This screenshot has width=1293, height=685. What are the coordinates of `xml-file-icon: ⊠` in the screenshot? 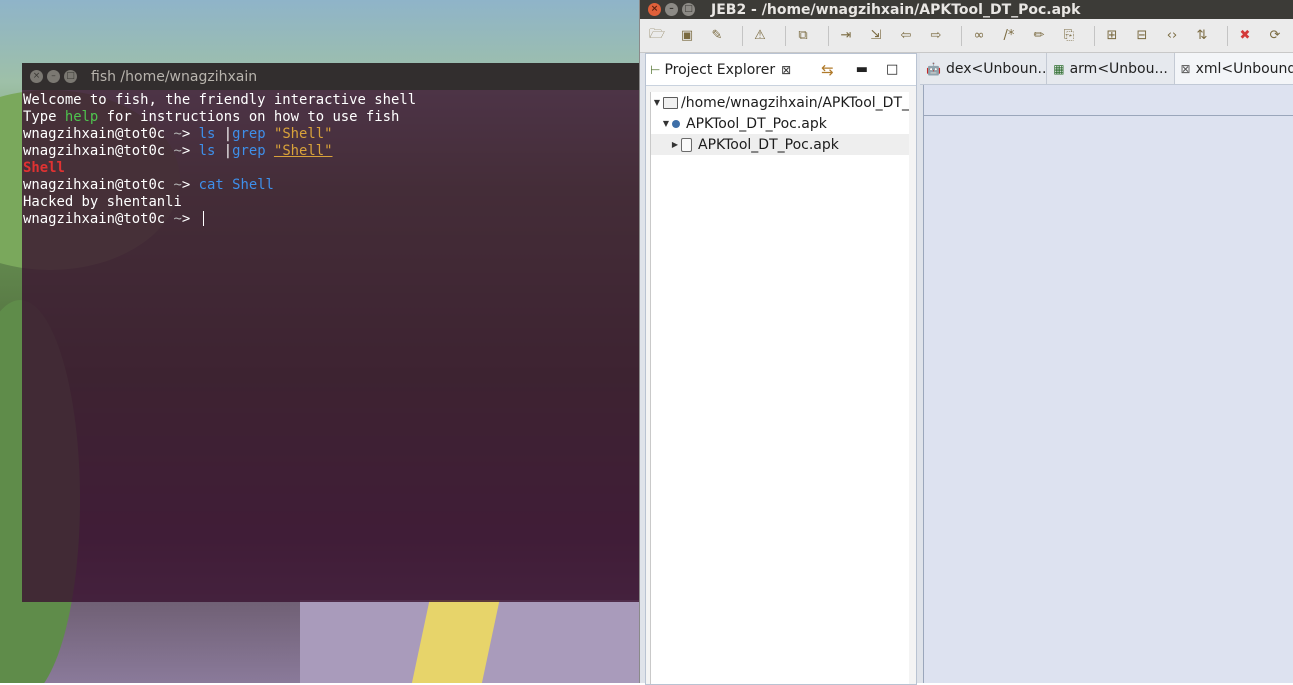 It's located at (1186, 69).